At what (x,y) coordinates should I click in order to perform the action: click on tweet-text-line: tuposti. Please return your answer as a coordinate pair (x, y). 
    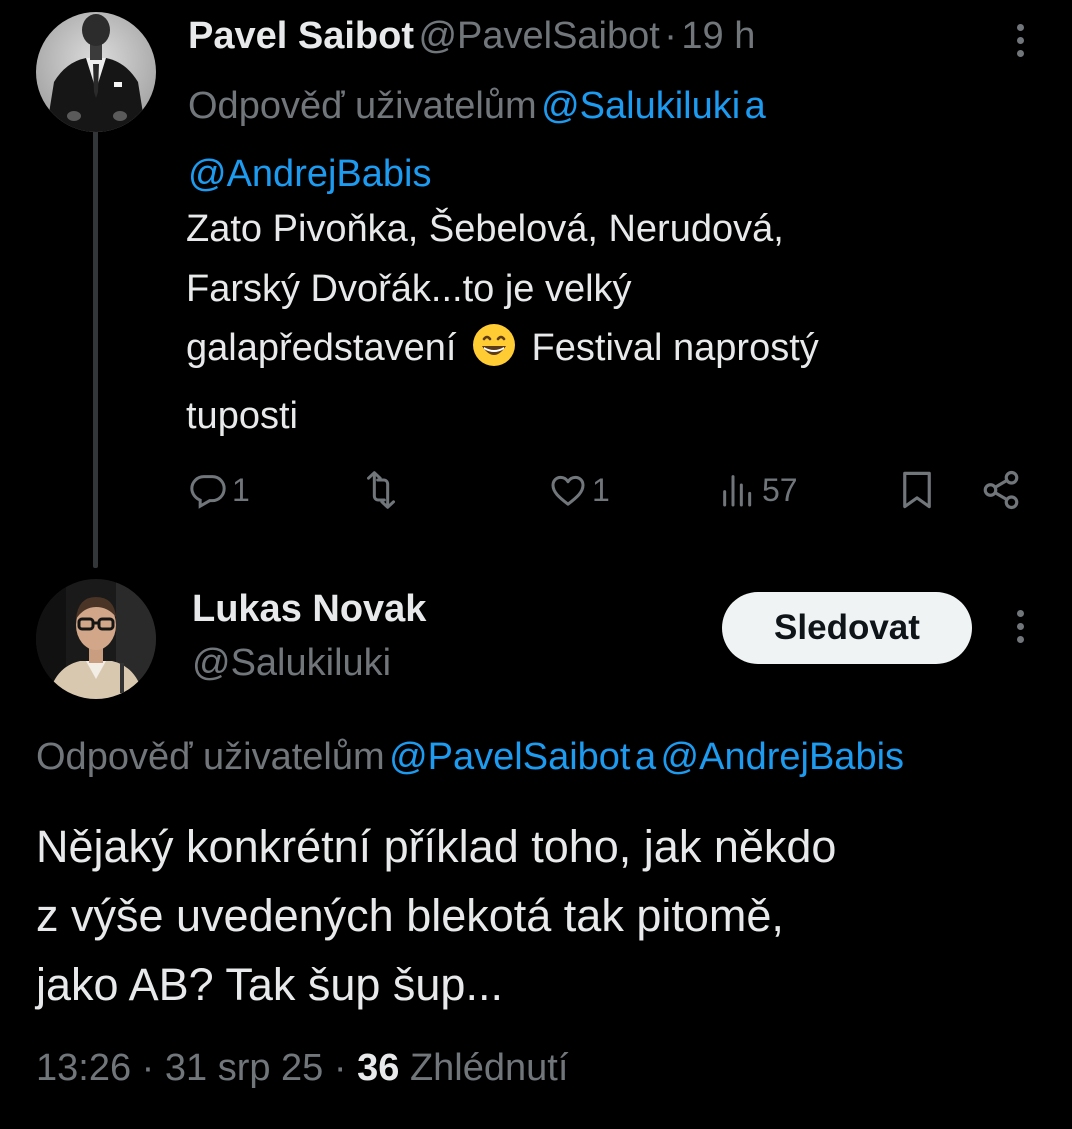
    Looking at the image, I should click on (242, 415).